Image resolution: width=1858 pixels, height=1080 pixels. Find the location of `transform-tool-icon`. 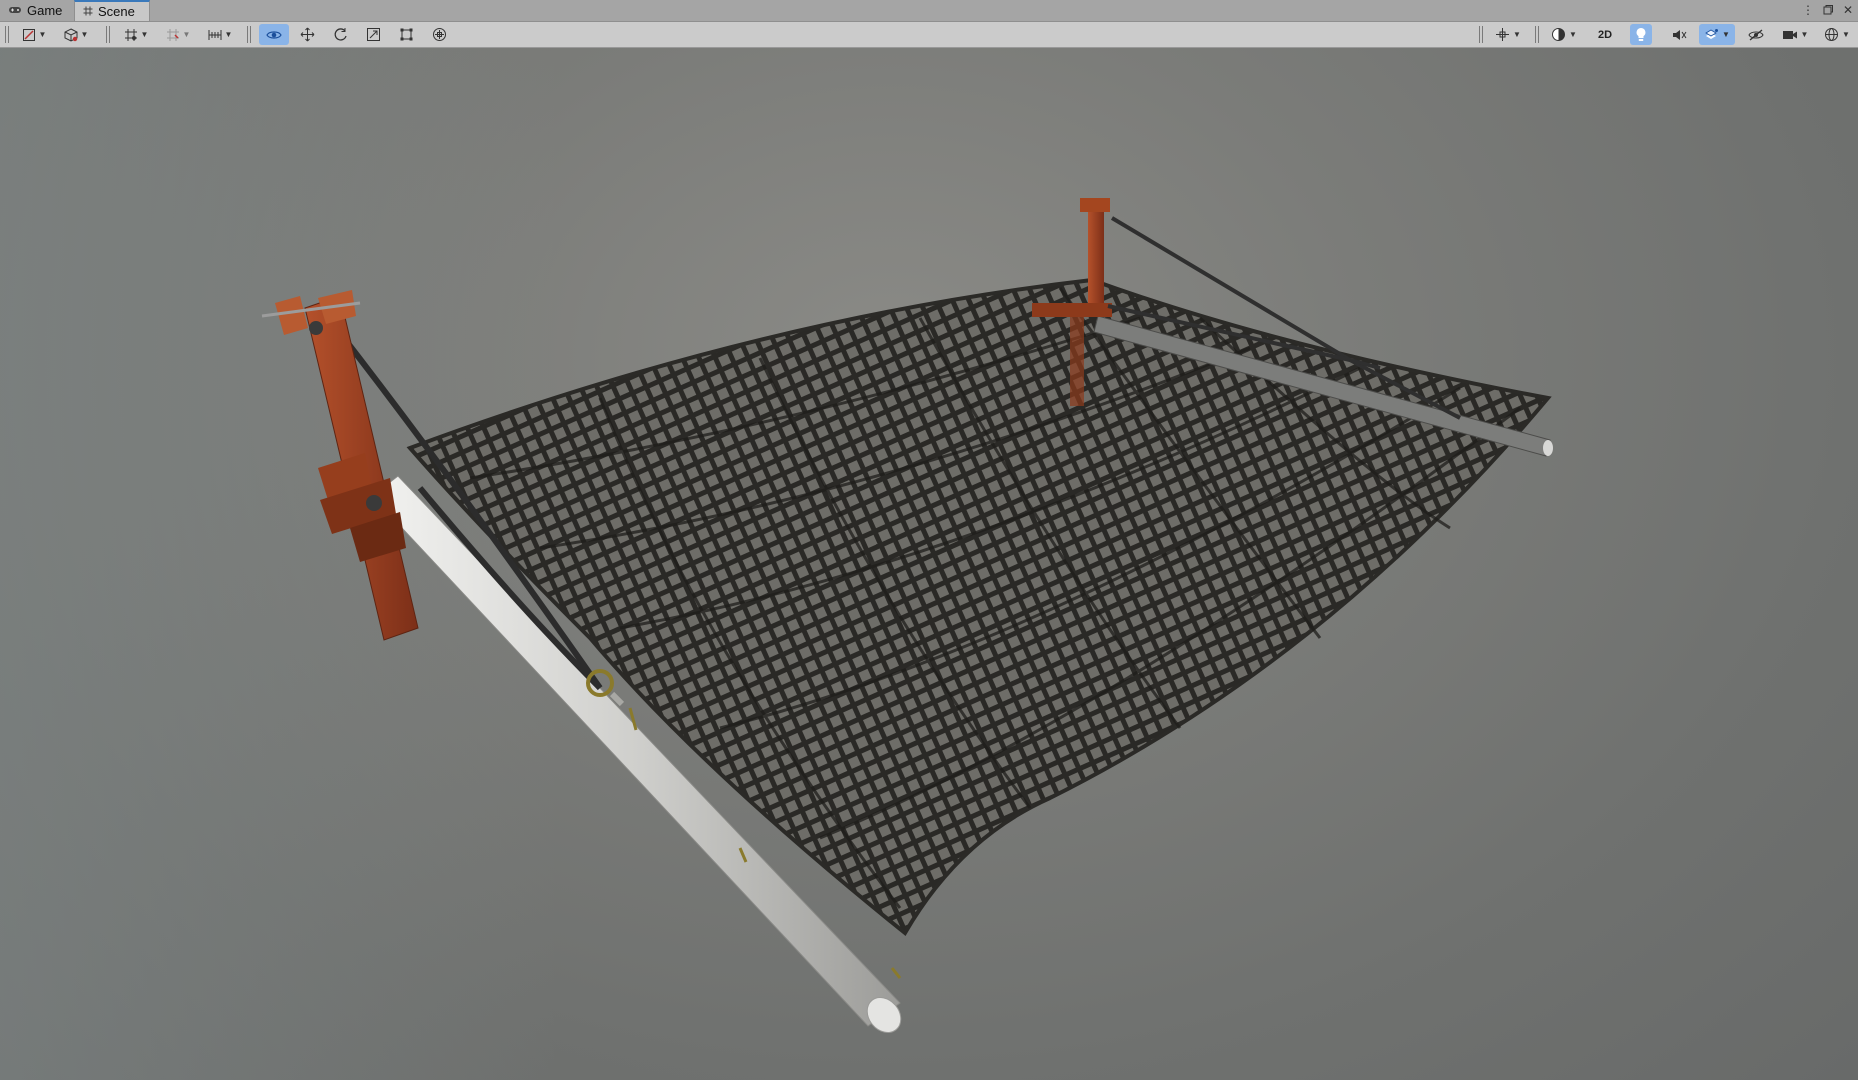

transform-tool-icon is located at coordinates (439, 34).